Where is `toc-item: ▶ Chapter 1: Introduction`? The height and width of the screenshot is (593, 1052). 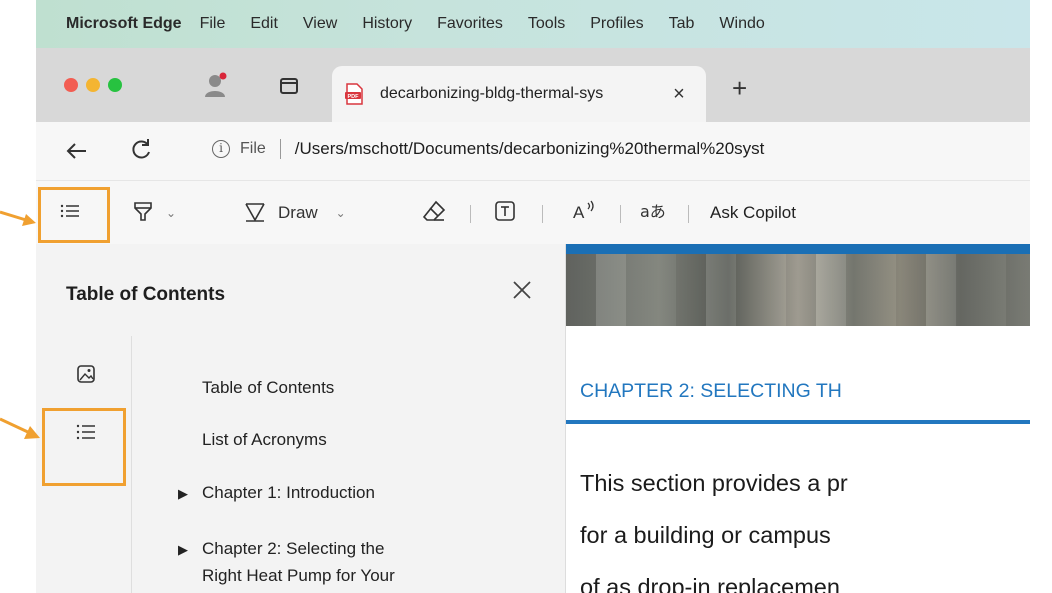
toc-item: ▶ Chapter 1: Introduction is located at coordinates (276, 493).